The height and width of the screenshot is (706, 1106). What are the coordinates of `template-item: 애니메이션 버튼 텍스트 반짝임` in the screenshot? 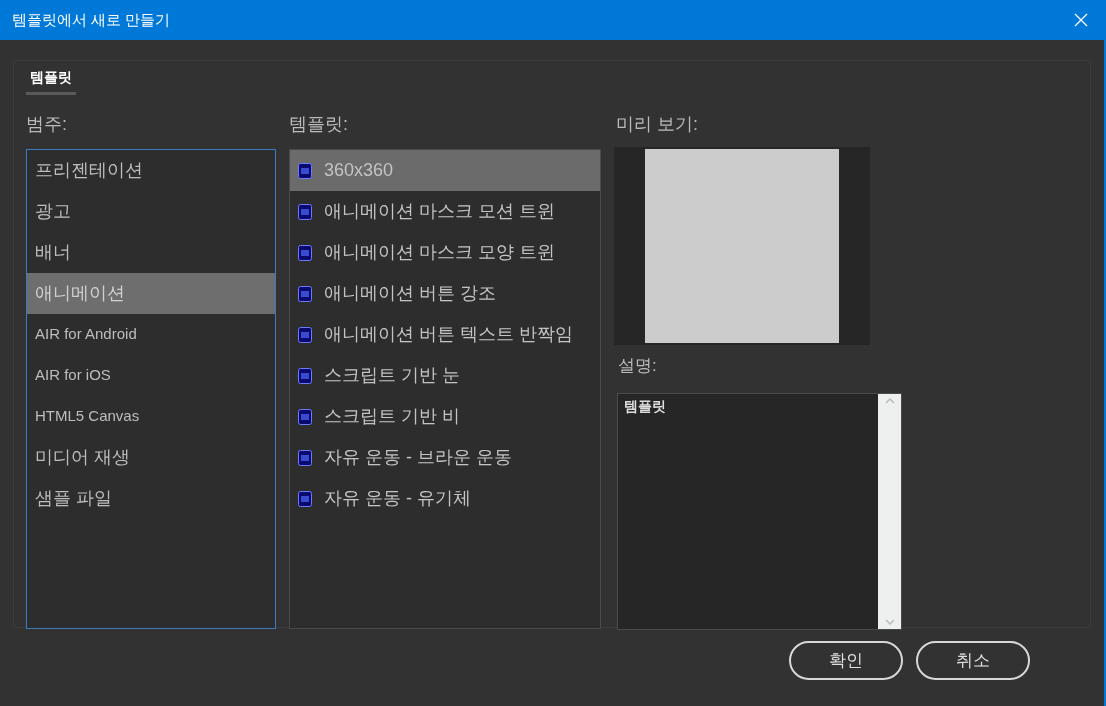 It's located at (445, 334).